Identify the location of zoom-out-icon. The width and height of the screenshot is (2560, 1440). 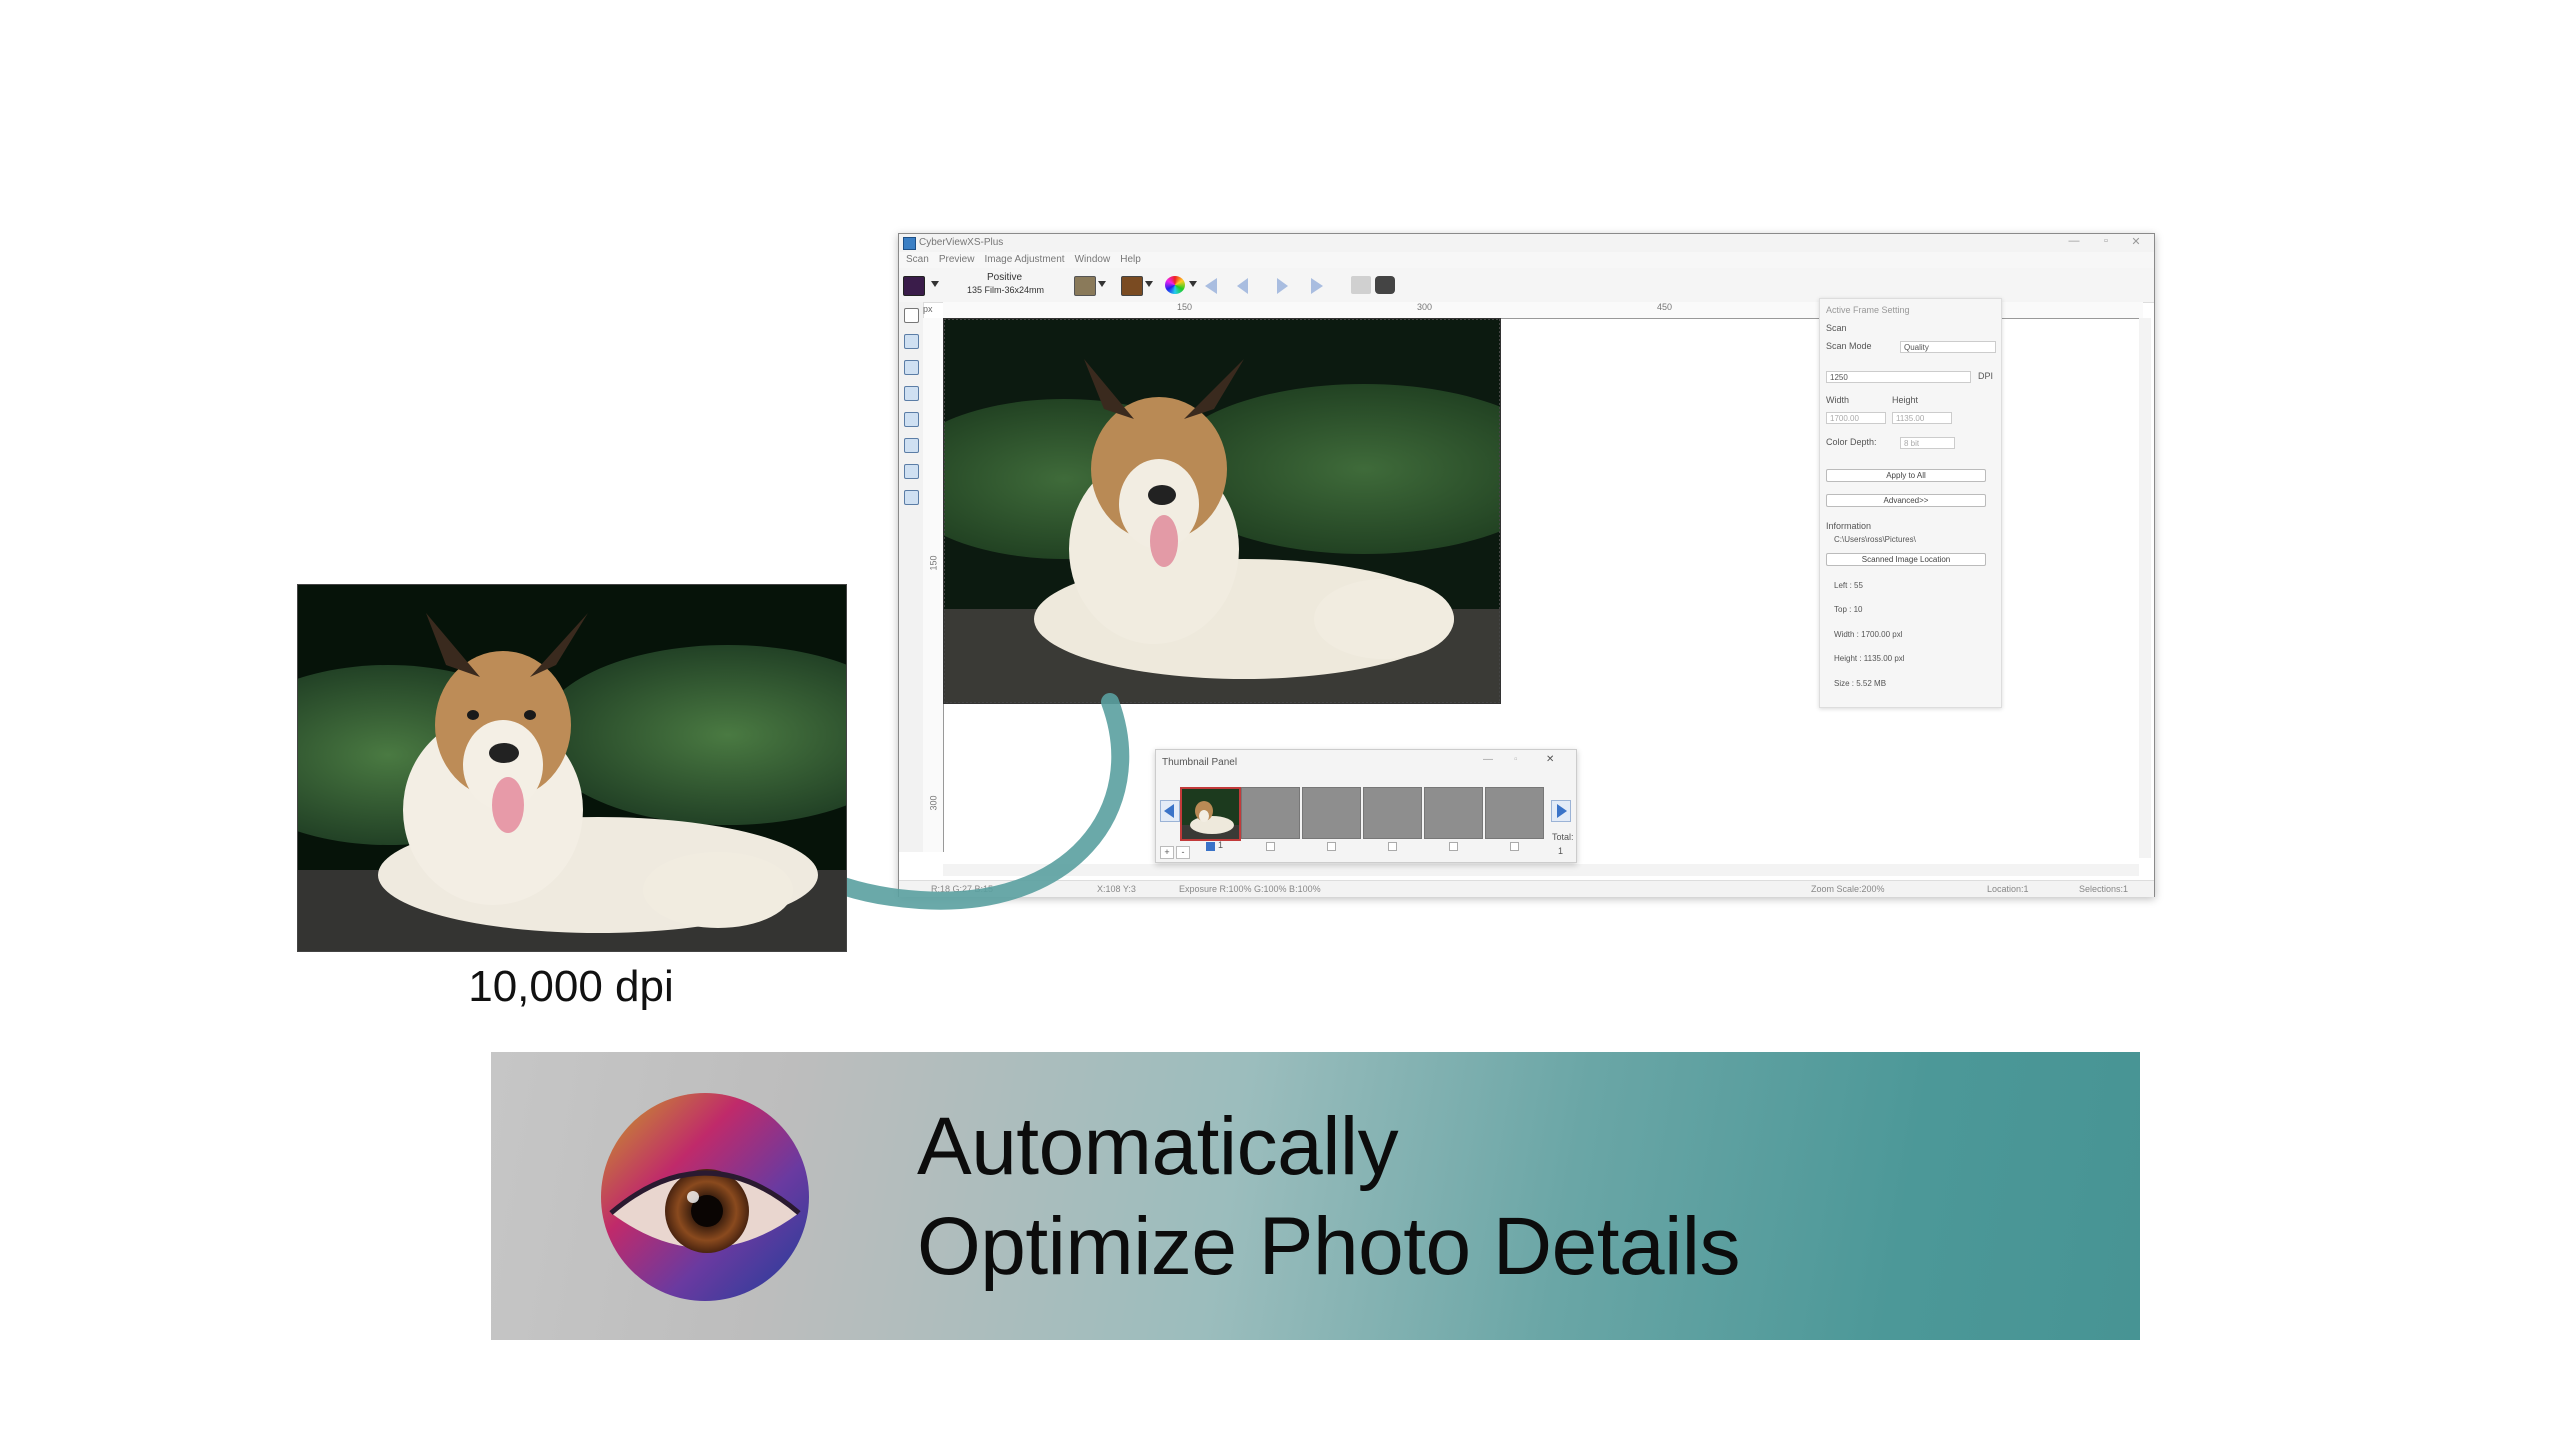
(911, 367).